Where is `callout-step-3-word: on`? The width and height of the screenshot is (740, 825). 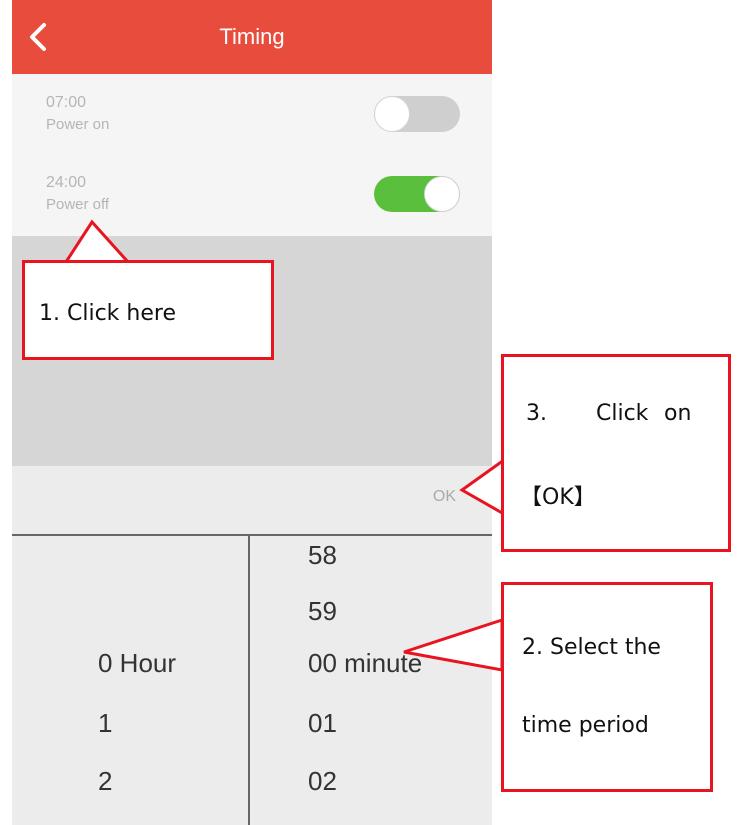 callout-step-3-word: on is located at coordinates (678, 413).